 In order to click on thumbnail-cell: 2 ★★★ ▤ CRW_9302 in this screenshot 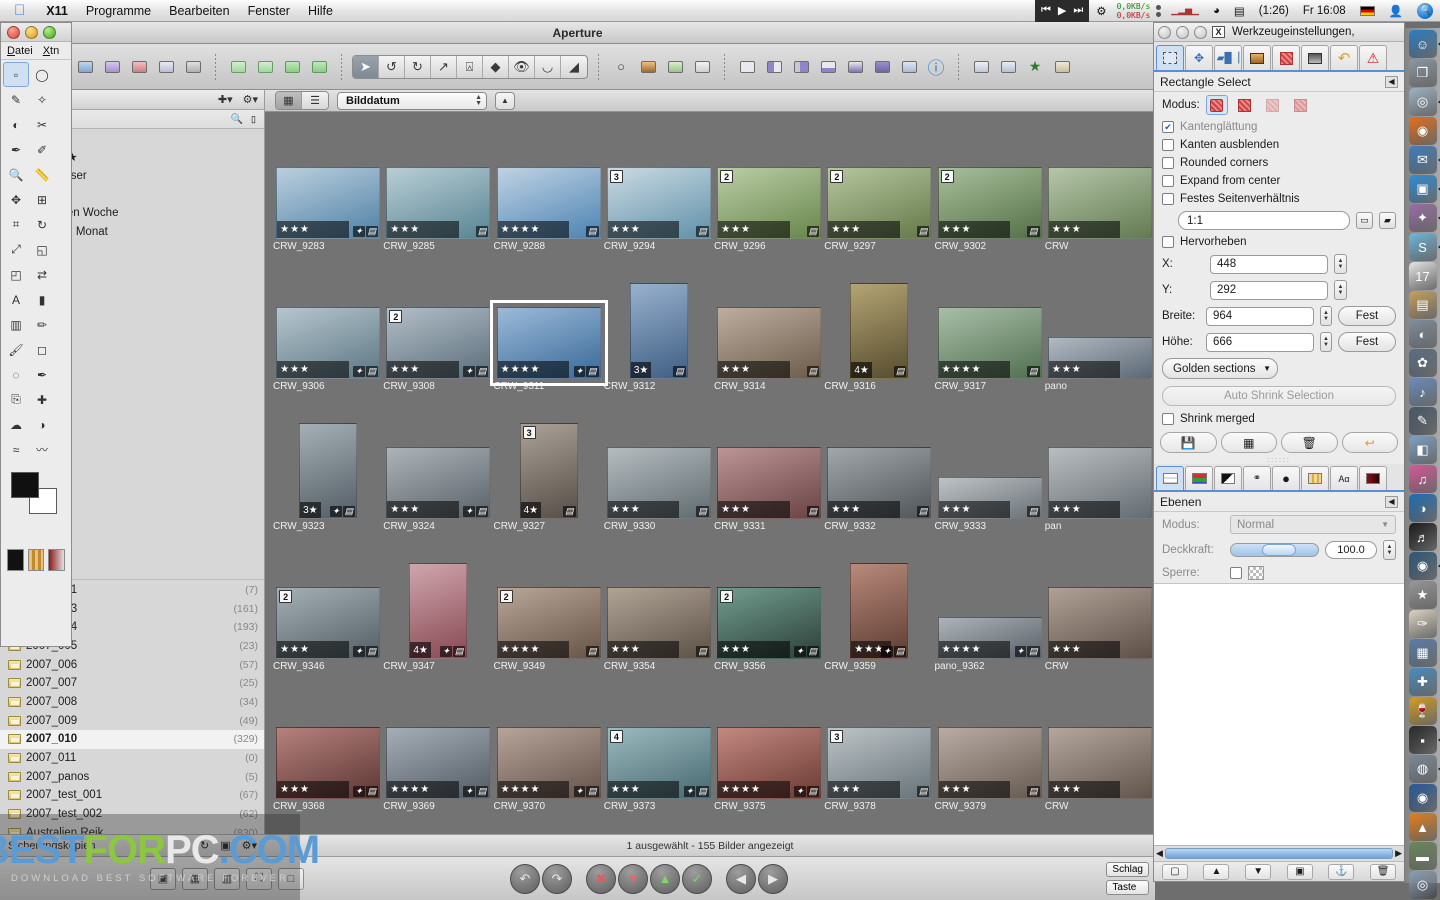, I will do `click(990, 209)`.